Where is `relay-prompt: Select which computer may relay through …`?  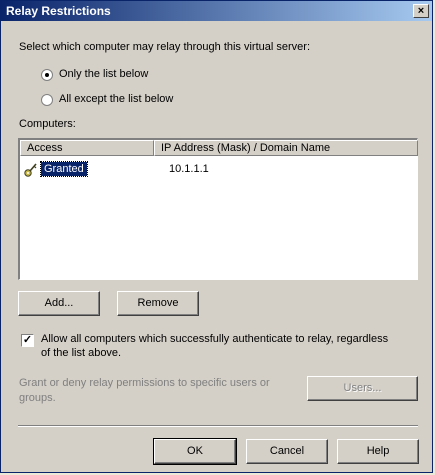
relay-prompt: Select which computer may relay through … is located at coordinates (165, 47).